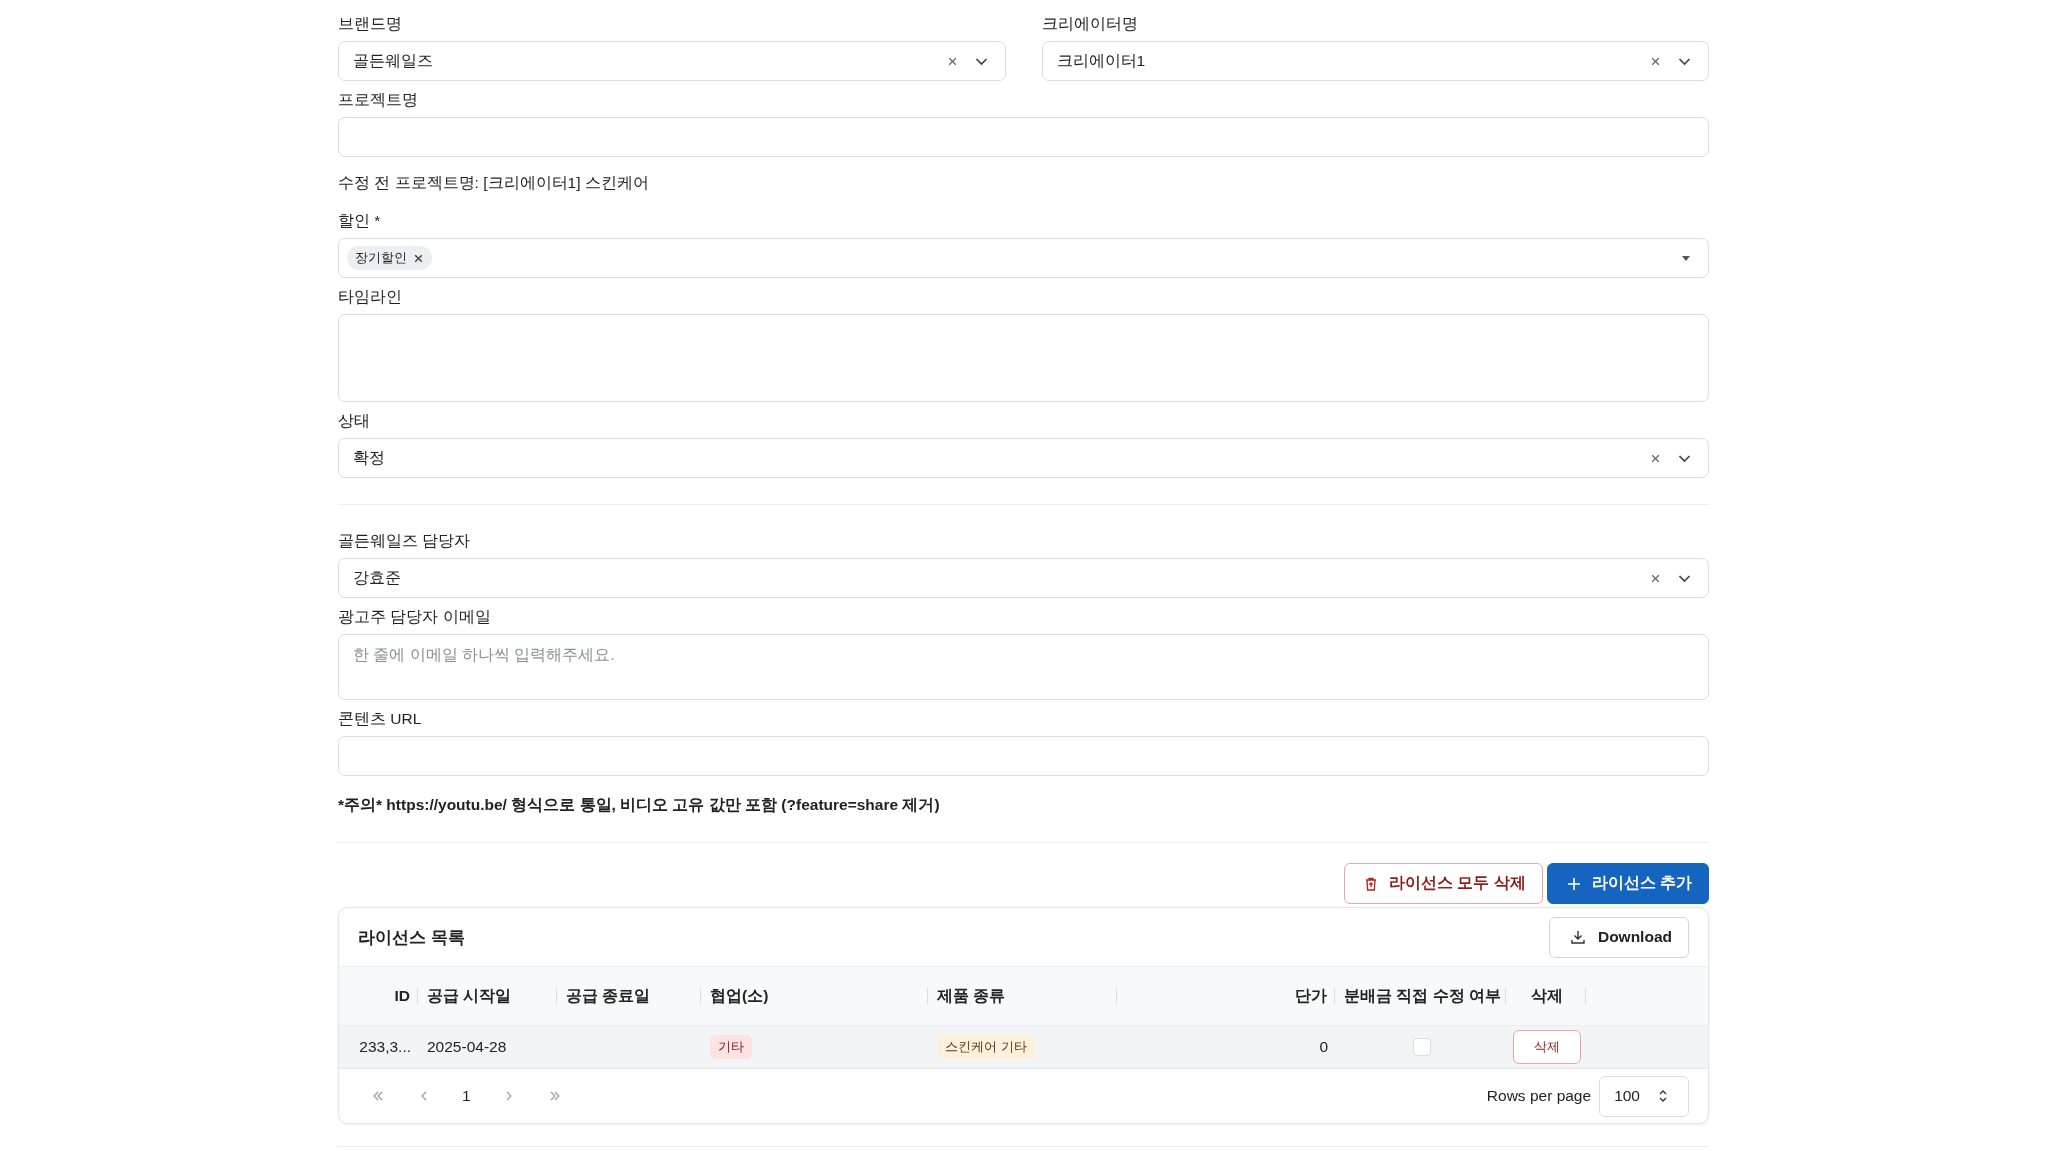 The width and height of the screenshot is (2048, 1151). I want to click on card-title: 라이선스 목록, so click(411, 937).